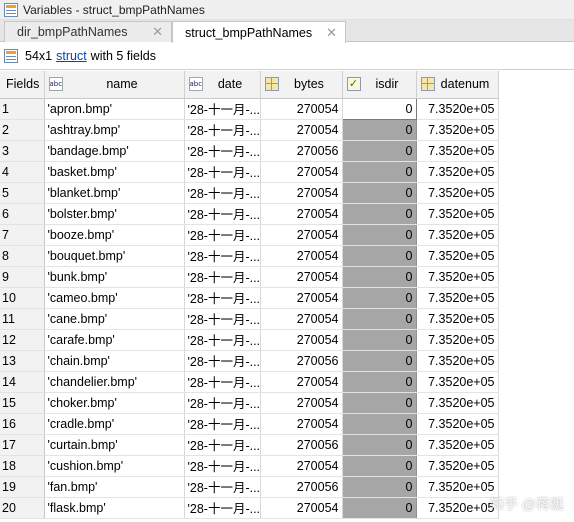  I want to click on cell-name: 'fan.bmp', so click(114, 487).